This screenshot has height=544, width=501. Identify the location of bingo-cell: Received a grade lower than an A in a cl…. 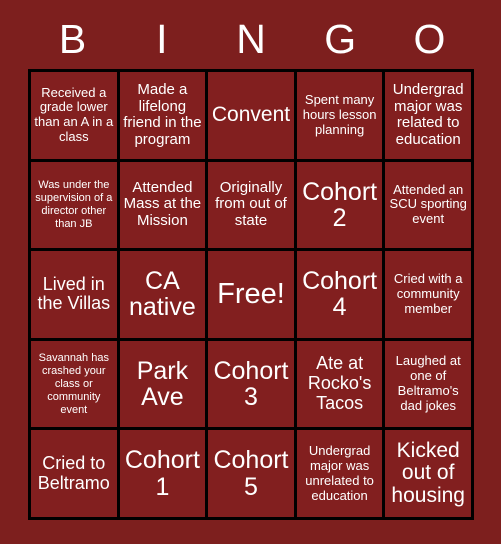
(74, 115).